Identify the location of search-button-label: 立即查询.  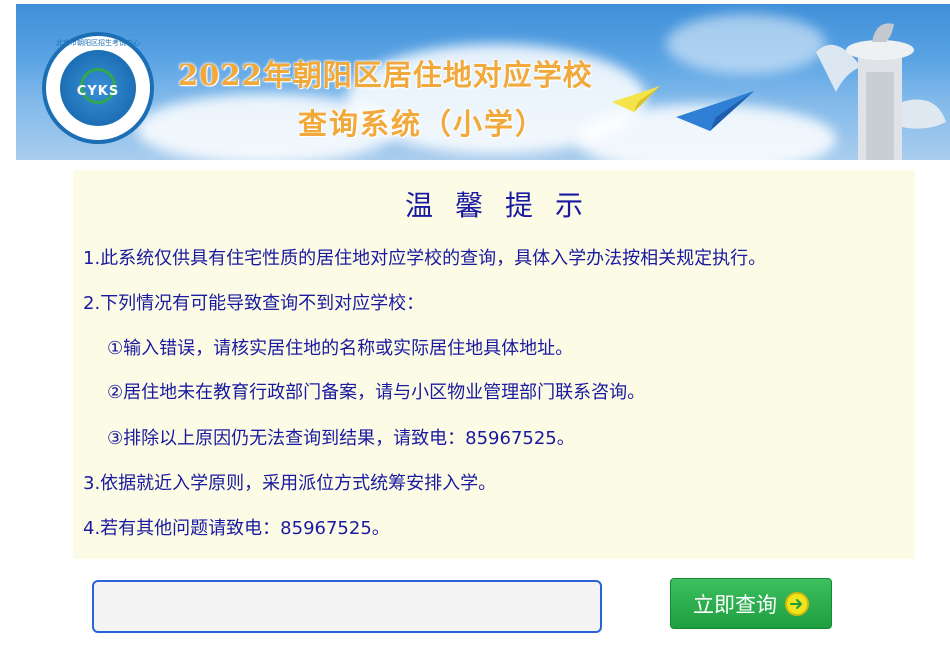
(735, 605).